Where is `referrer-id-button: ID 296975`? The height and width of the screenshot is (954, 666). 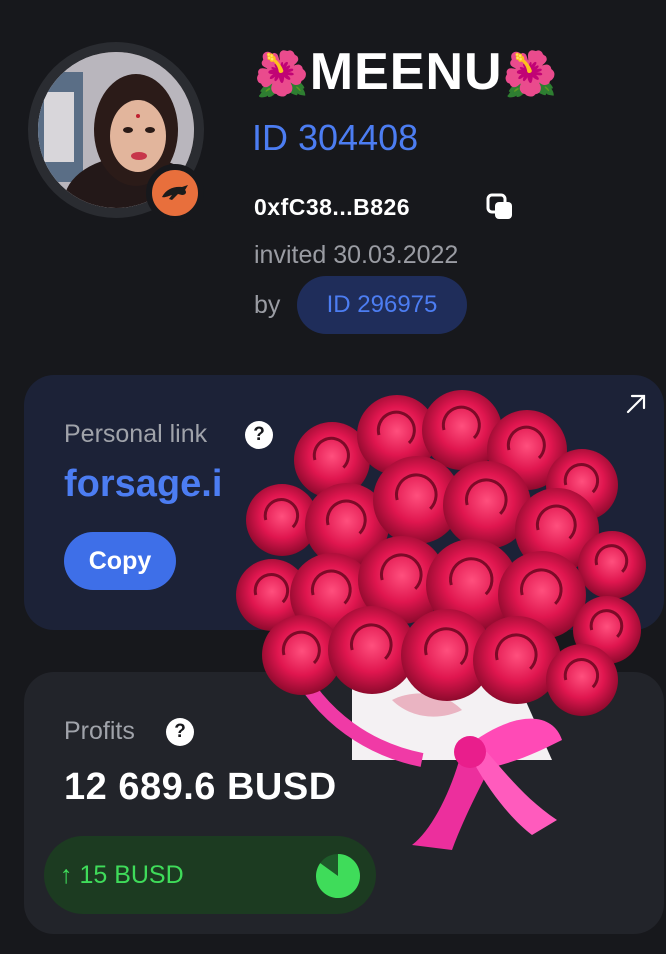
referrer-id-button: ID 296975 is located at coordinates (382, 305).